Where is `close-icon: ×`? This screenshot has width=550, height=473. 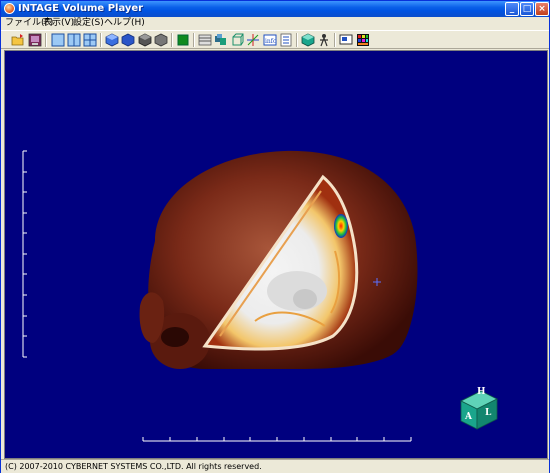
close-icon: × is located at coordinates (542, 9).